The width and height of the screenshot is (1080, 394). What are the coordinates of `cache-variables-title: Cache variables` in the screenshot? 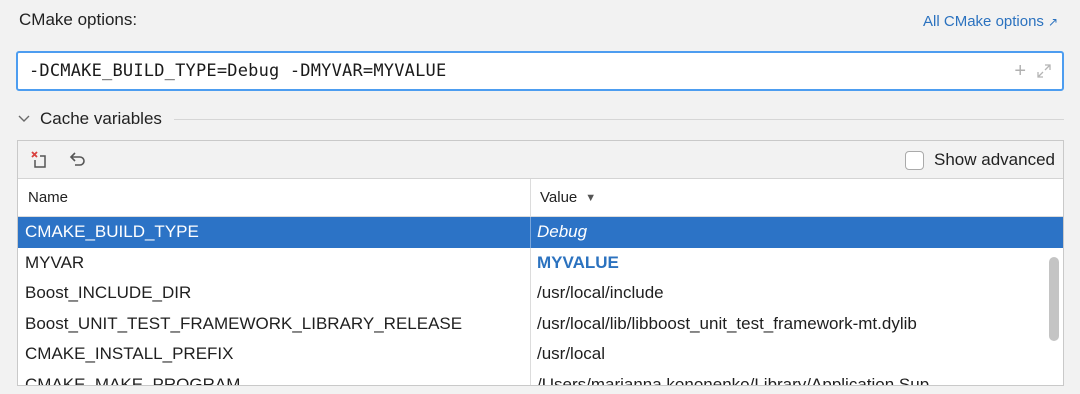 It's located at (101, 118).